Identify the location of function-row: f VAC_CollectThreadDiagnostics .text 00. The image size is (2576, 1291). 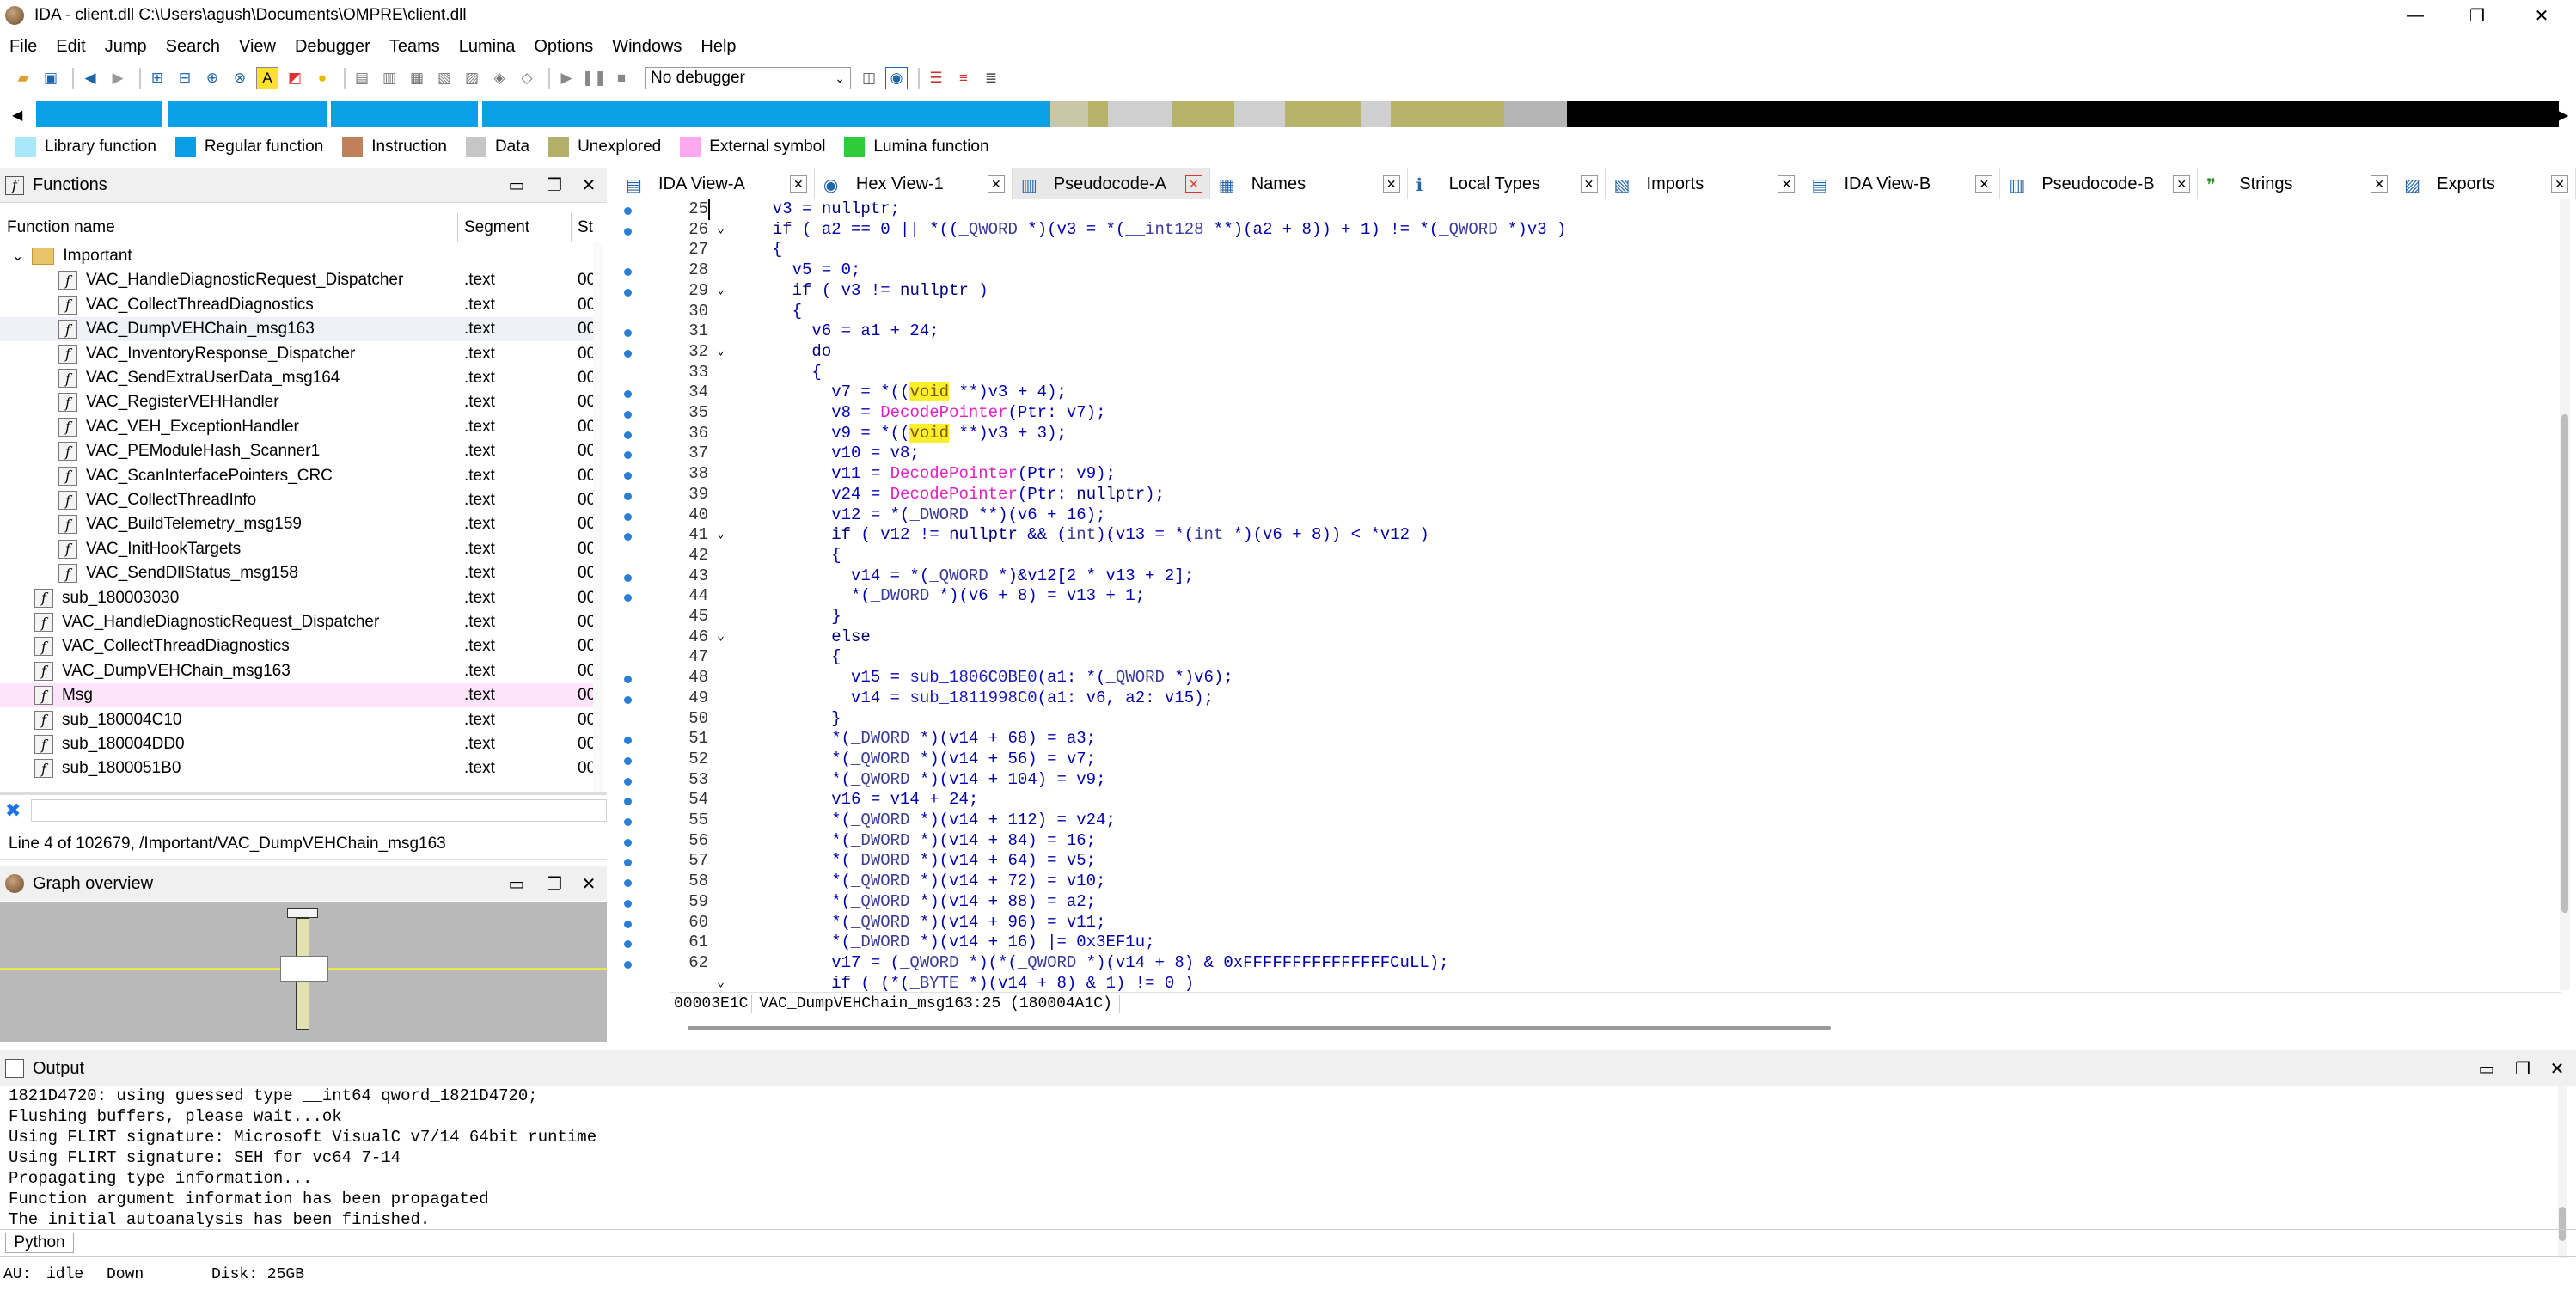
(298, 305).